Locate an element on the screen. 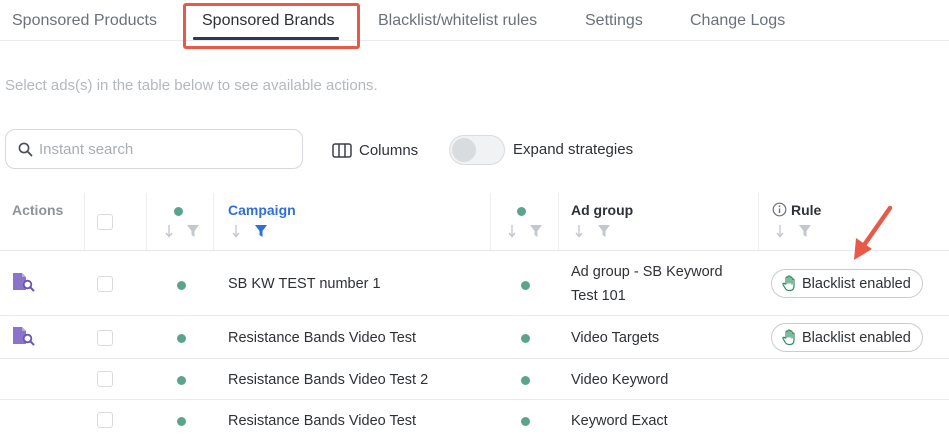  campaign-cell: Resistance Bands Video Test 2 is located at coordinates (328, 380).